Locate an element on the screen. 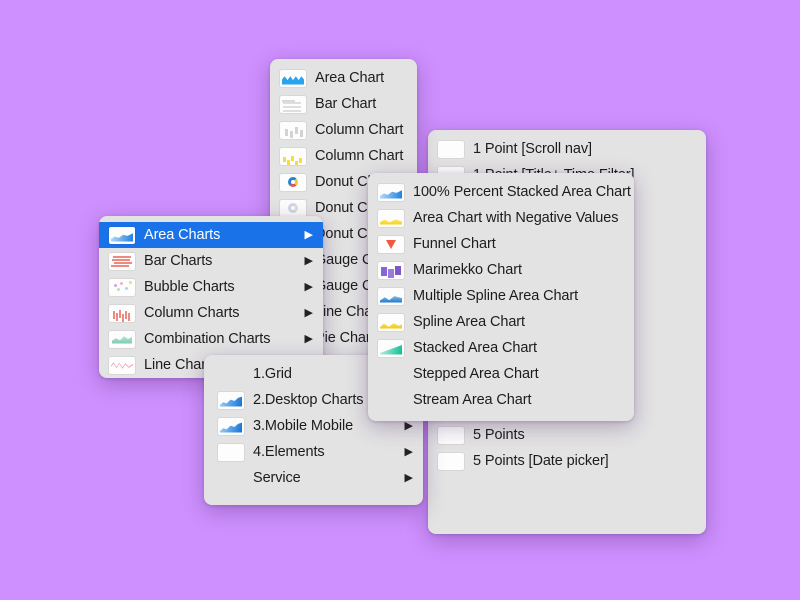 This screenshot has width=800, height=600. menu-item: Area Chart is located at coordinates (343, 78).